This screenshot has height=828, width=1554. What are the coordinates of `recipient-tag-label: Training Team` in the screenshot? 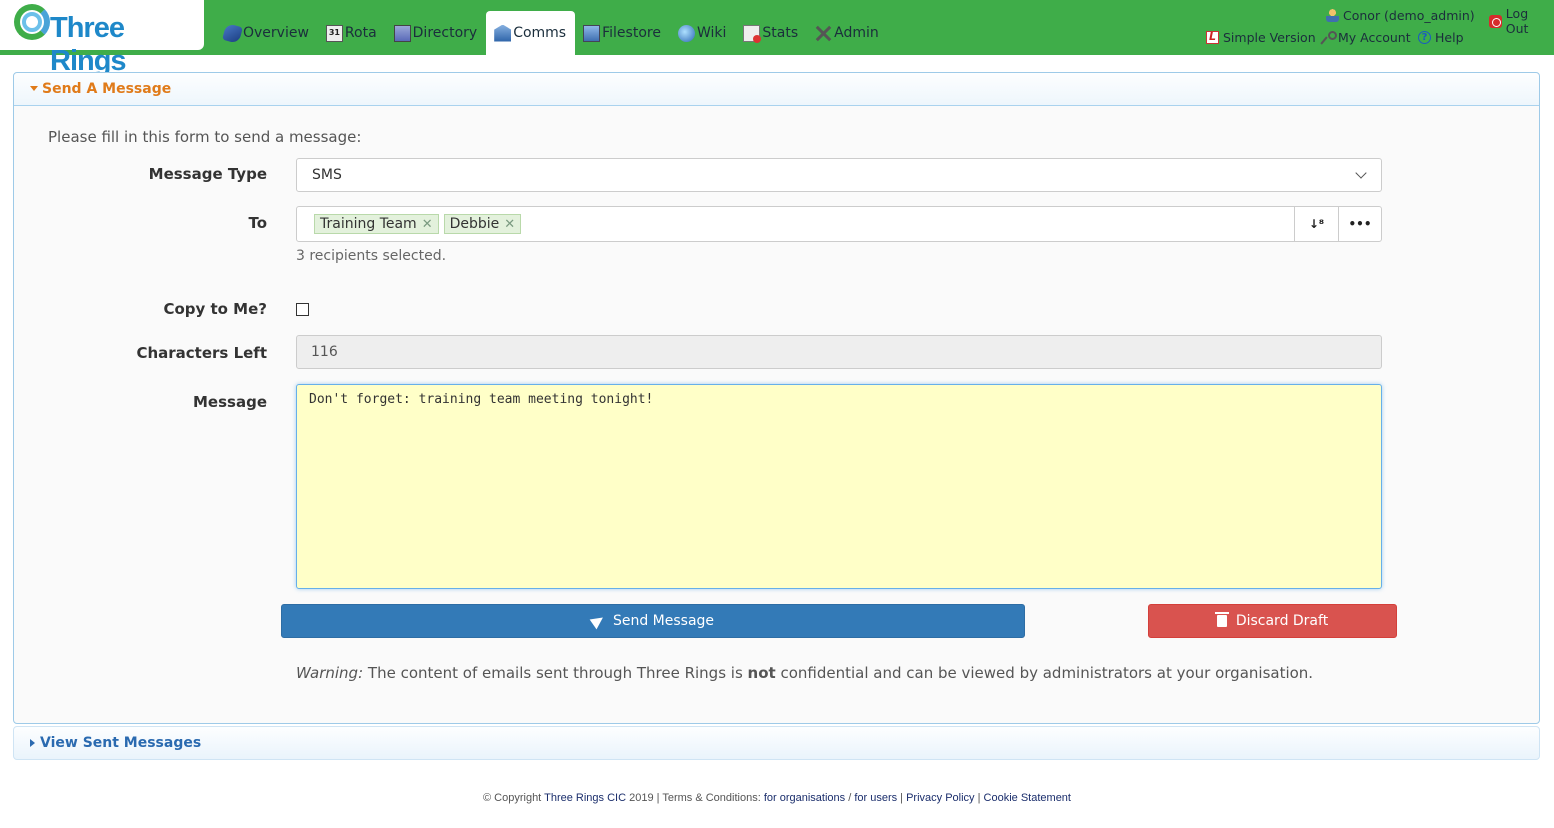 It's located at (368, 224).